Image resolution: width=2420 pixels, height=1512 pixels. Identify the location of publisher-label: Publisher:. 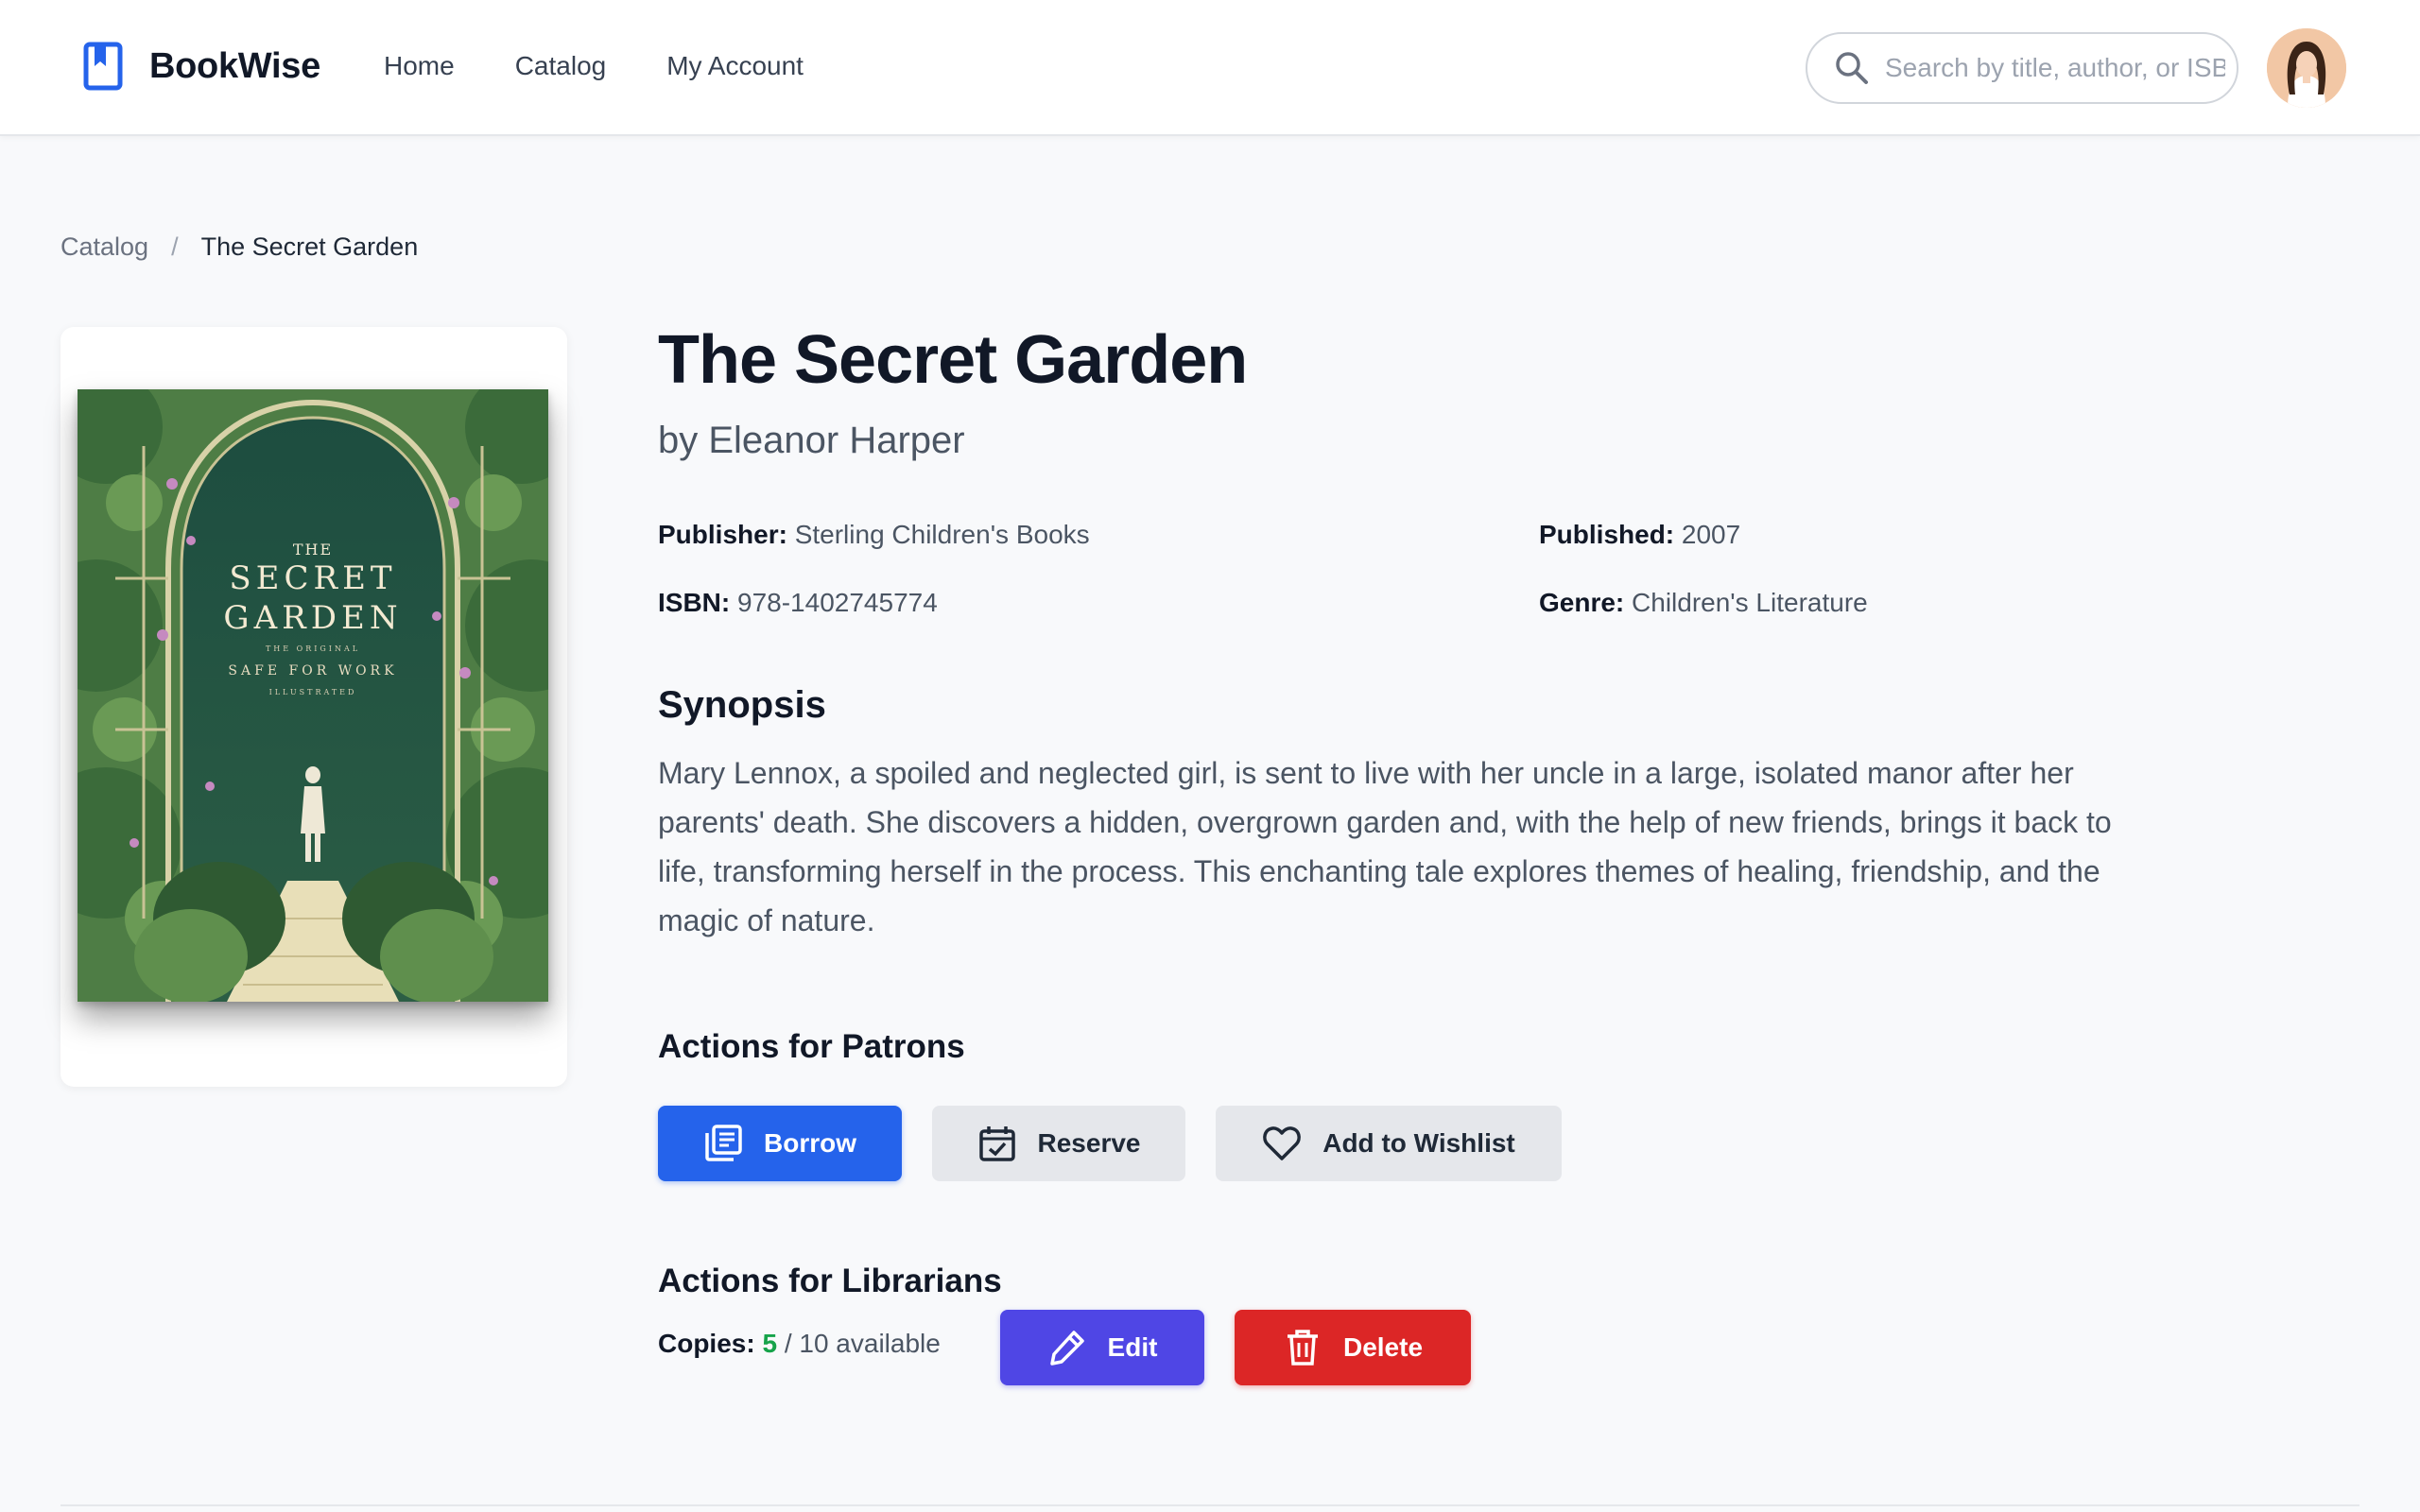
(722, 534).